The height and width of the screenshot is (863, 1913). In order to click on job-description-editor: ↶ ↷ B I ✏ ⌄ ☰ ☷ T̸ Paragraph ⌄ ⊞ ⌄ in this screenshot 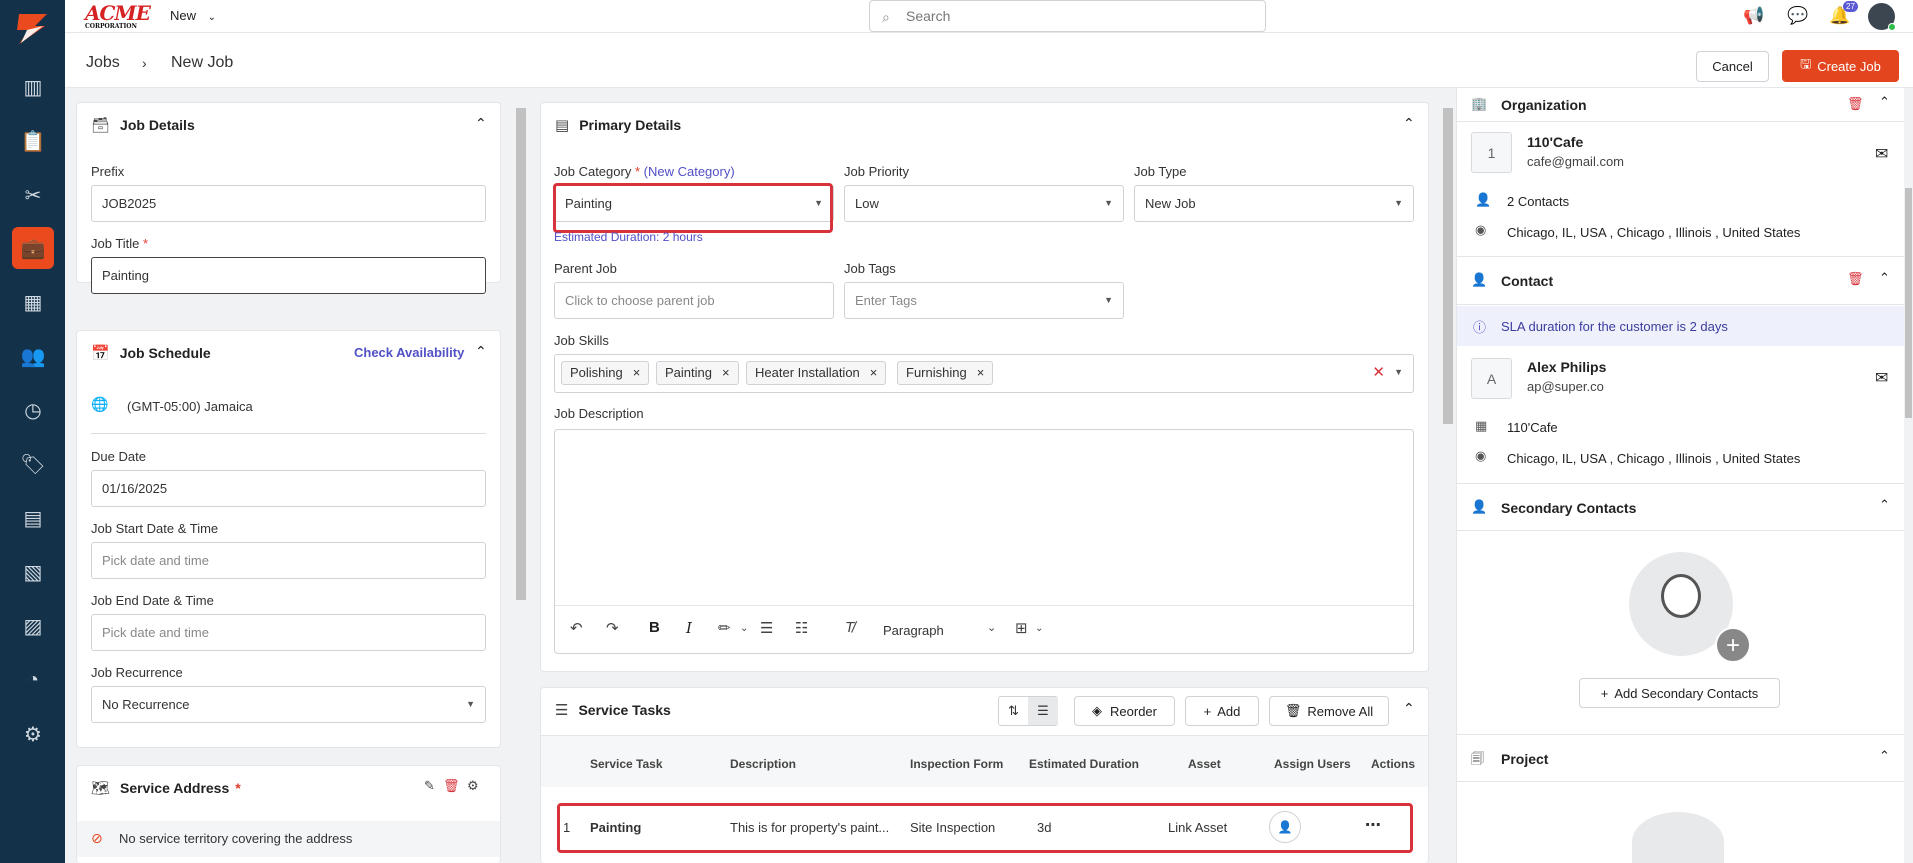, I will do `click(984, 541)`.